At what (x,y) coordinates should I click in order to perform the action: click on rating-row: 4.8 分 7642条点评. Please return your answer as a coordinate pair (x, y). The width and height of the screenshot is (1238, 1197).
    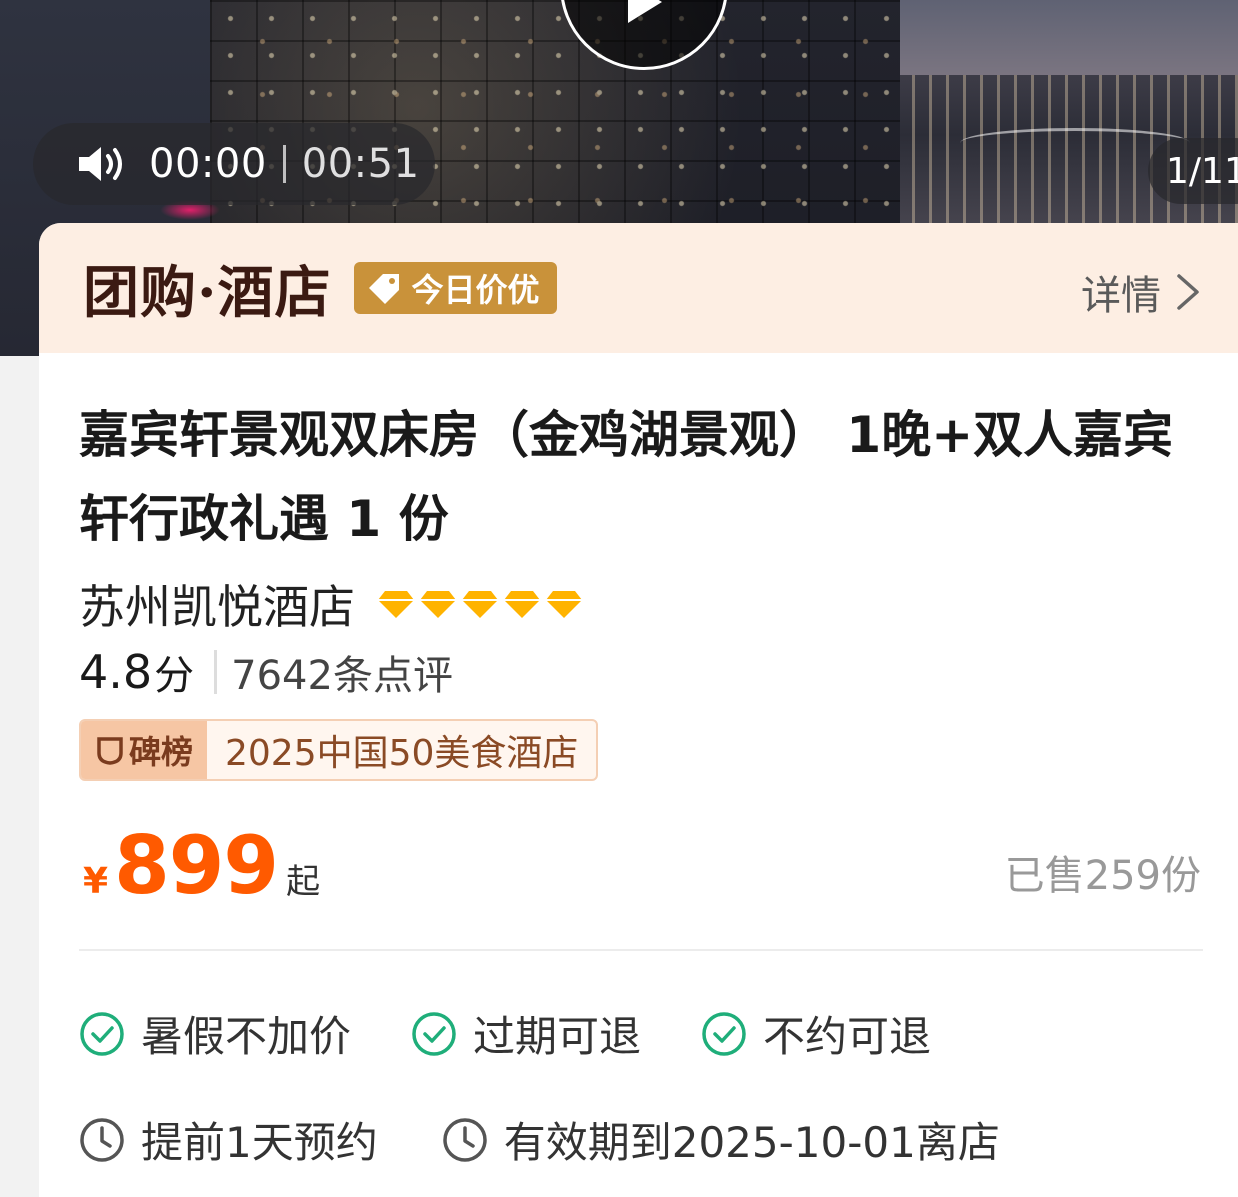
    Looking at the image, I should click on (266, 672).